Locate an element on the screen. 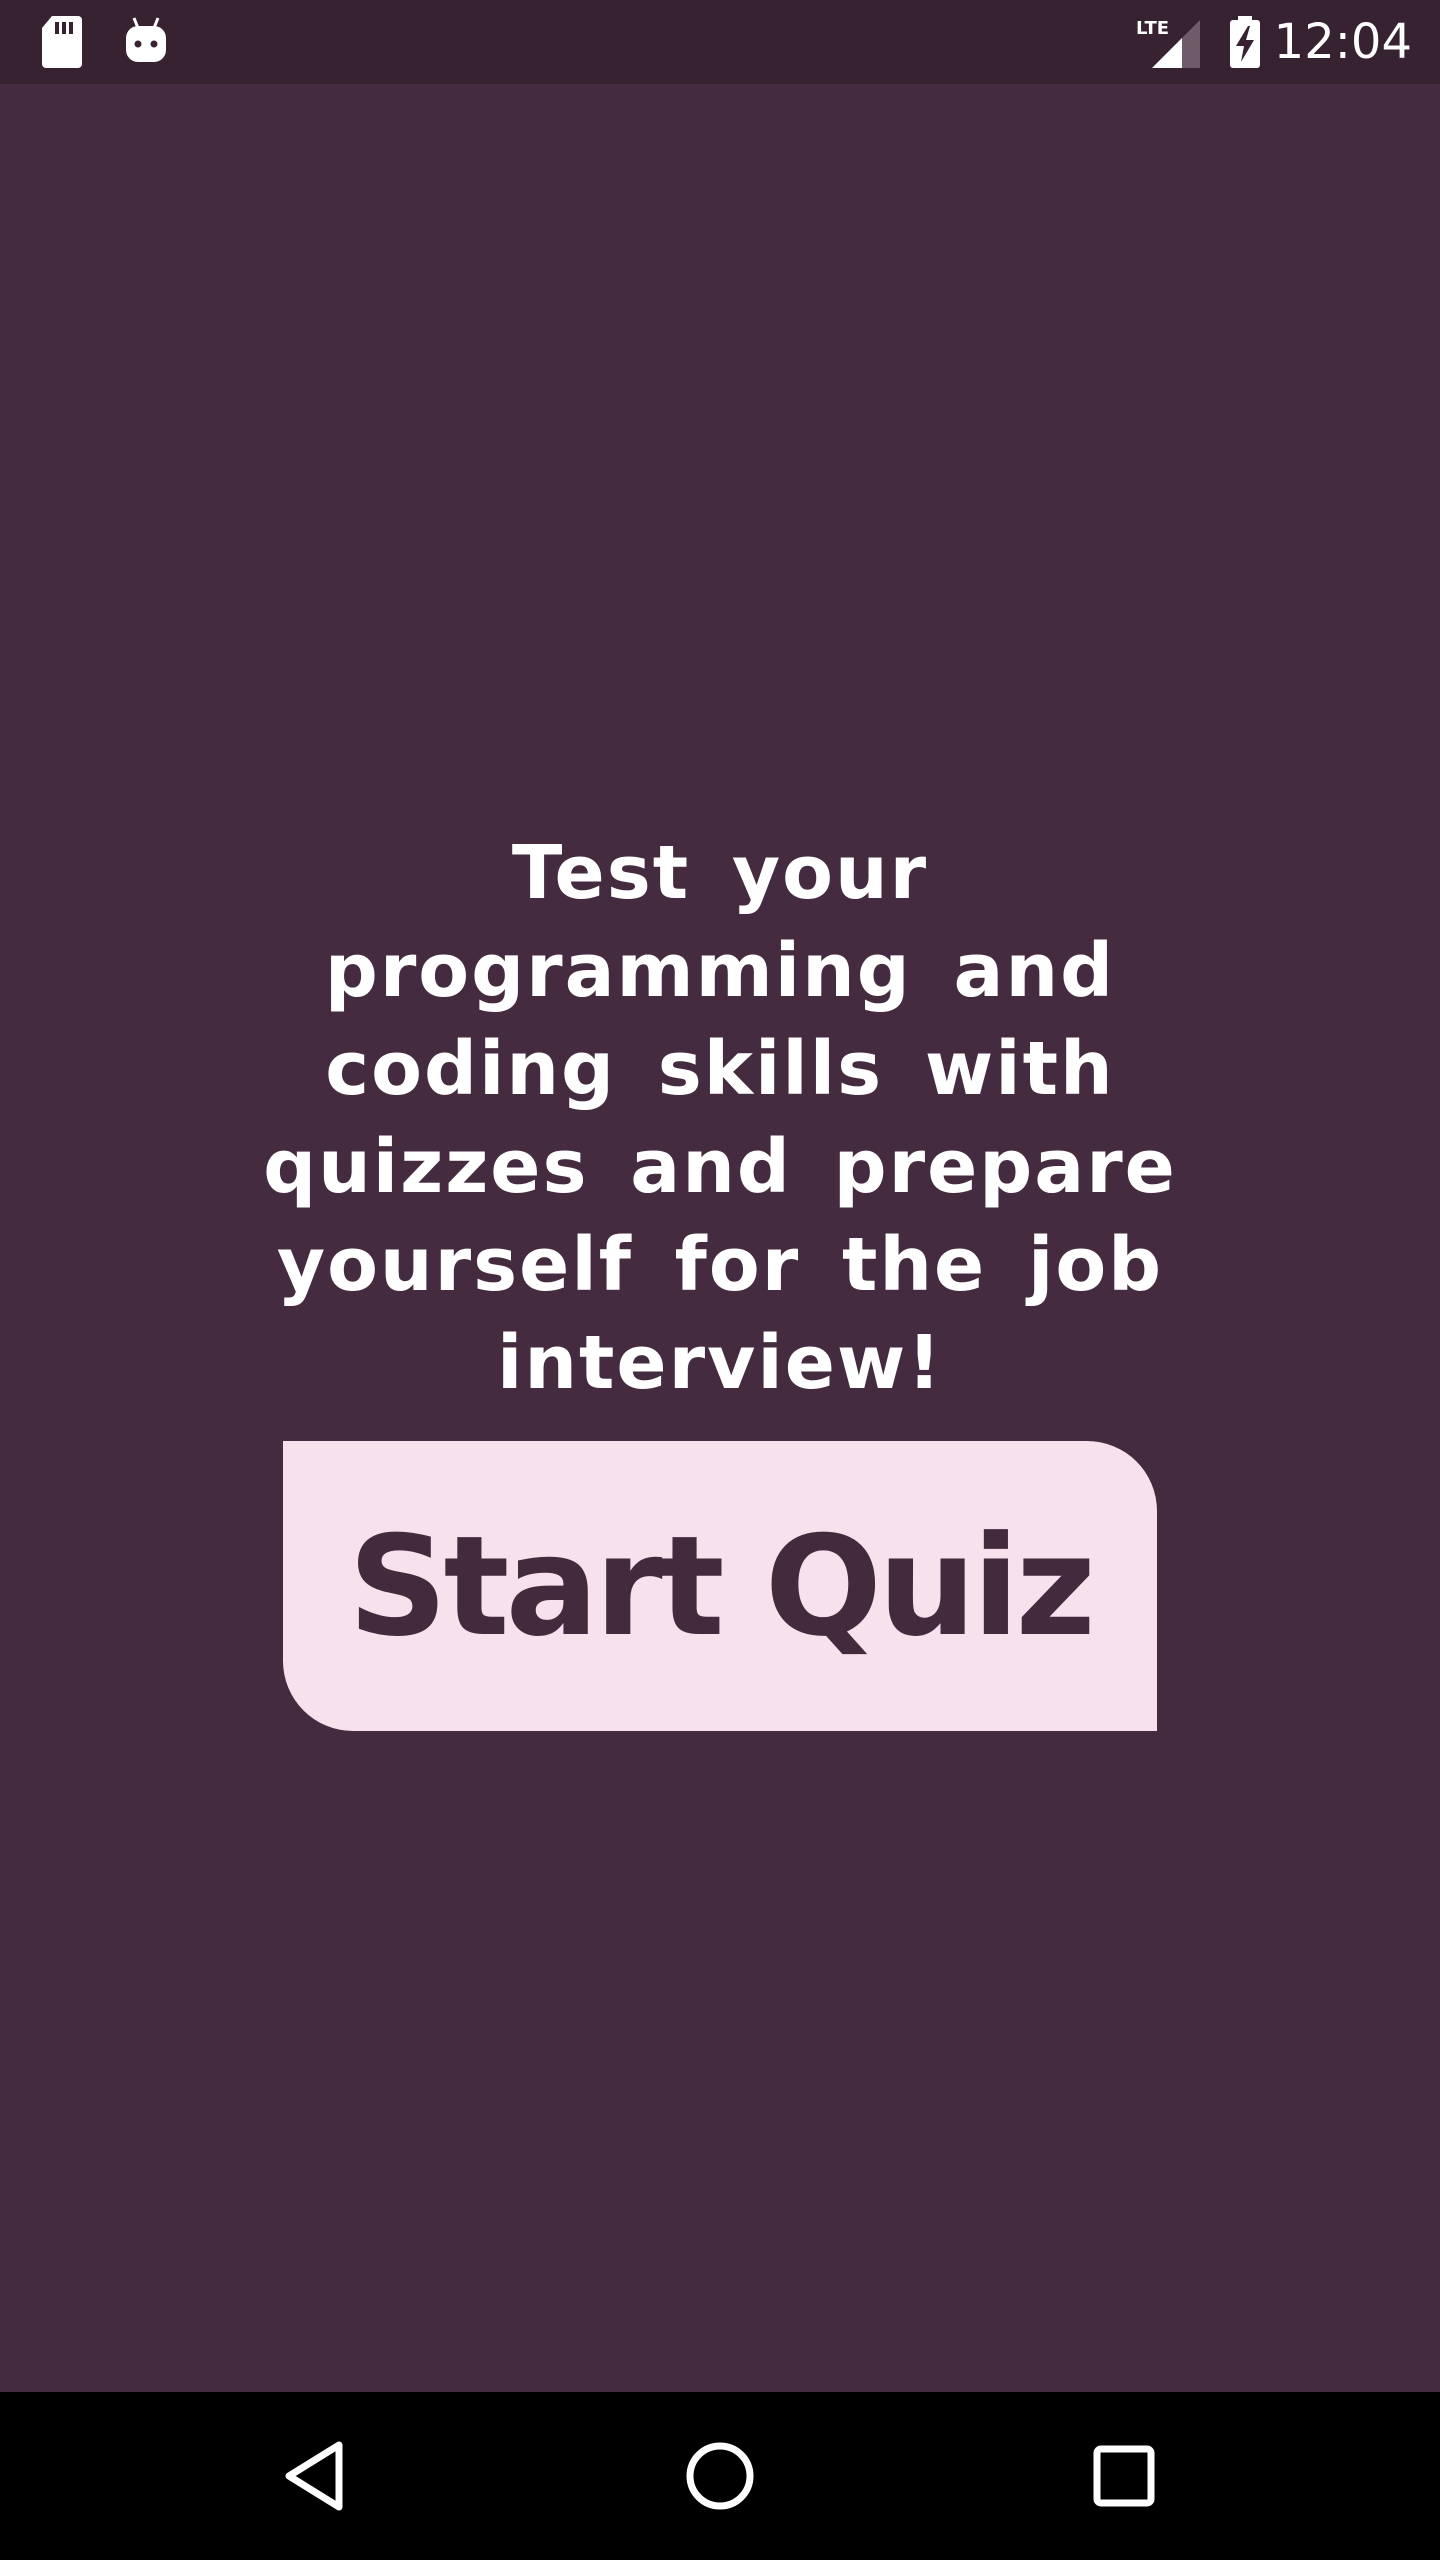 Image resolution: width=1440 pixels, height=2560 pixels. recents-icon is located at coordinates (1124, 2476).